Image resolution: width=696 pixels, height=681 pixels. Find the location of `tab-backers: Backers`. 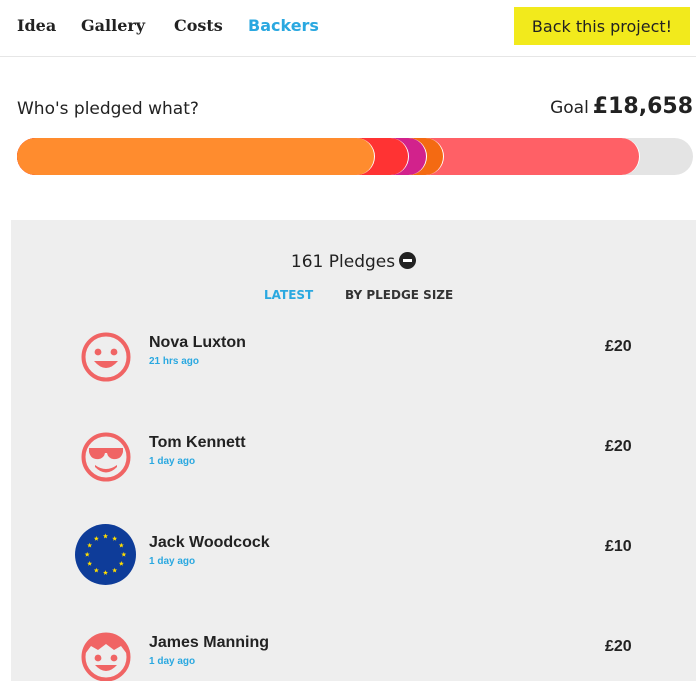

tab-backers: Backers is located at coordinates (283, 25).